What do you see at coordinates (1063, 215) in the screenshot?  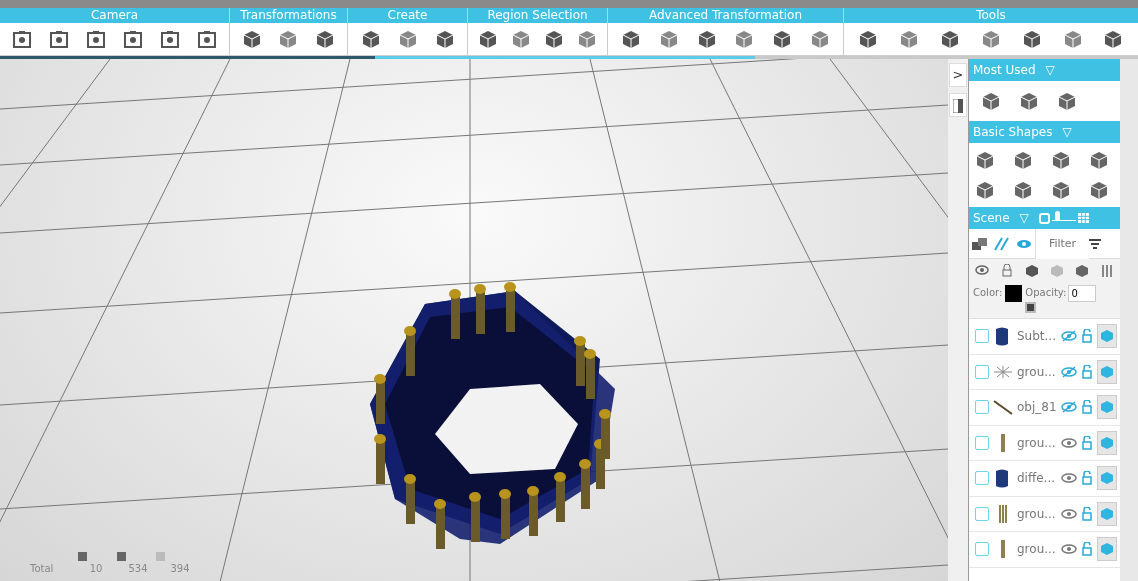 I see `size-slider` at bounding box center [1063, 215].